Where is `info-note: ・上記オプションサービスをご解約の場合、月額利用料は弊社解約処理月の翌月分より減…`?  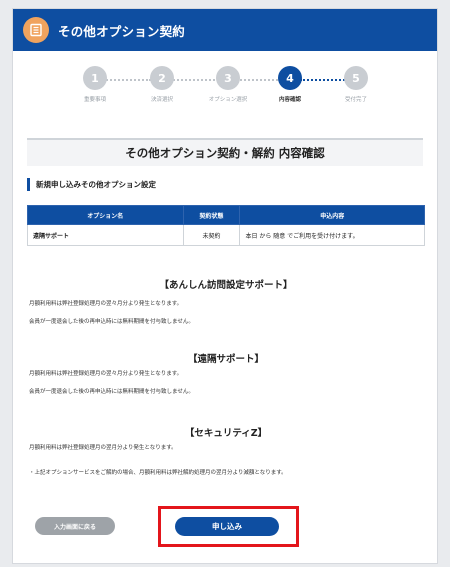 info-note: ・上記オプションサービスをご解約の場合、月額利用料は弊社解約処理月の翌月分より減… is located at coordinates (158, 473).